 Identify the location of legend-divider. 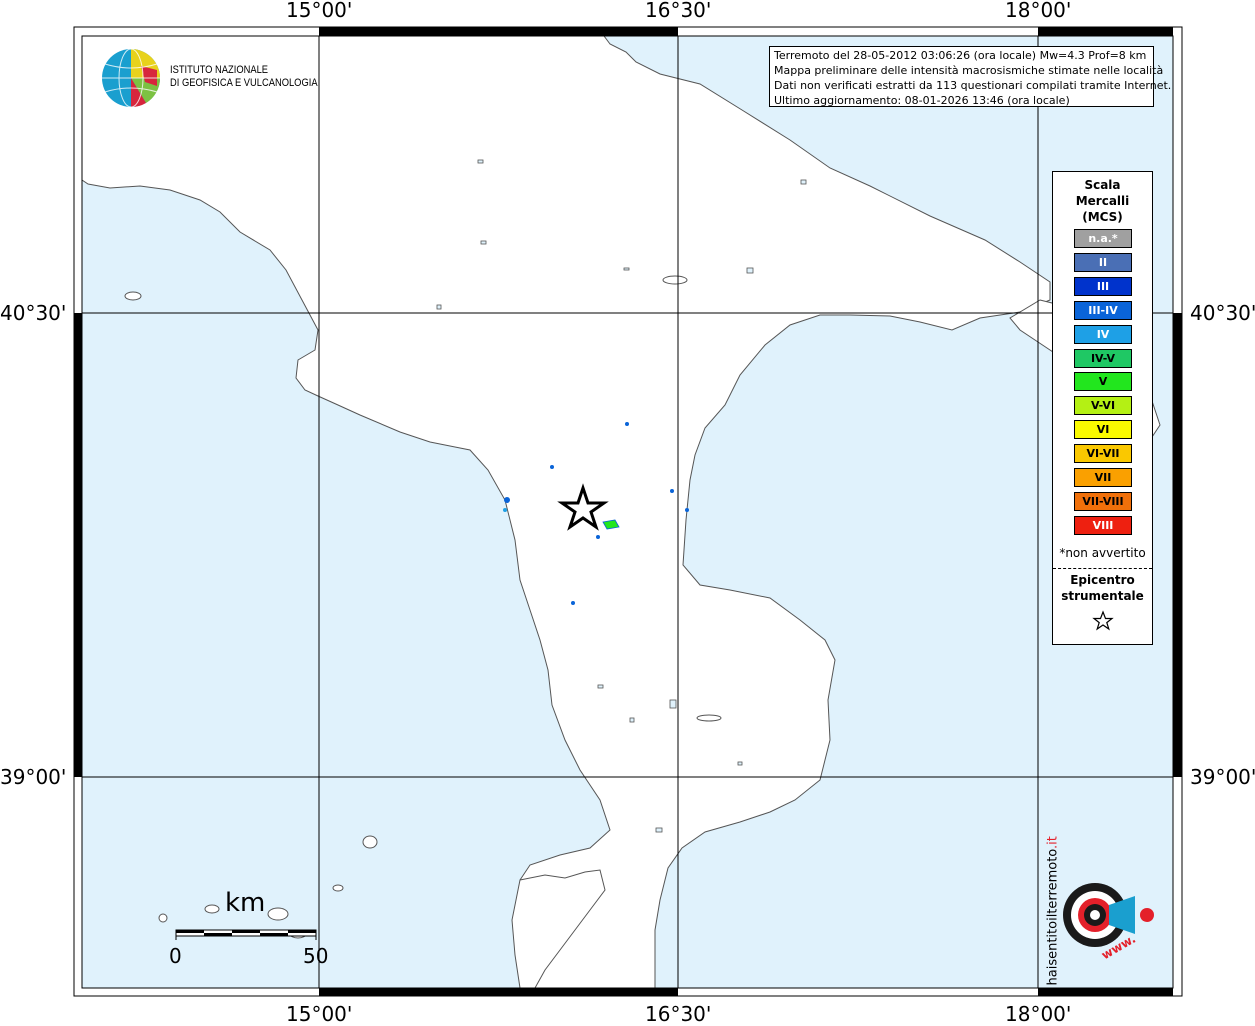
(1102, 568).